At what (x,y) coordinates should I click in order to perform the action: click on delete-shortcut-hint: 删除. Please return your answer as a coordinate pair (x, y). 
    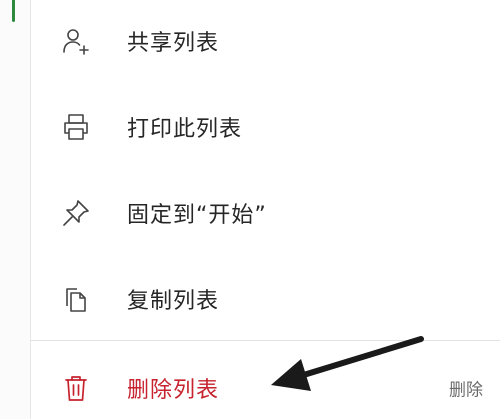
    Looking at the image, I should click on (466, 390).